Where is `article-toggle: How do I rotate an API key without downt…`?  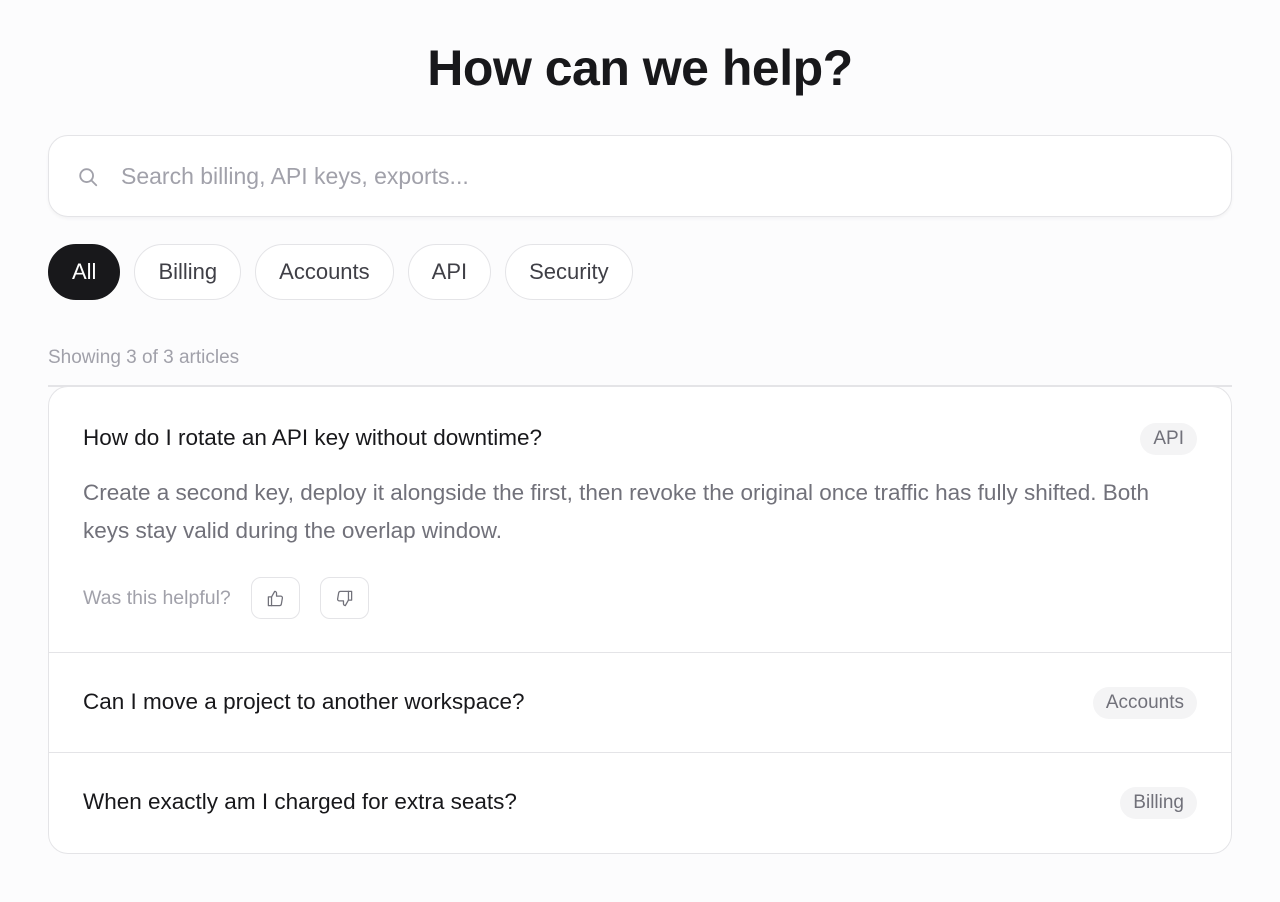 article-toggle: How do I rotate an API key without downt… is located at coordinates (640, 439).